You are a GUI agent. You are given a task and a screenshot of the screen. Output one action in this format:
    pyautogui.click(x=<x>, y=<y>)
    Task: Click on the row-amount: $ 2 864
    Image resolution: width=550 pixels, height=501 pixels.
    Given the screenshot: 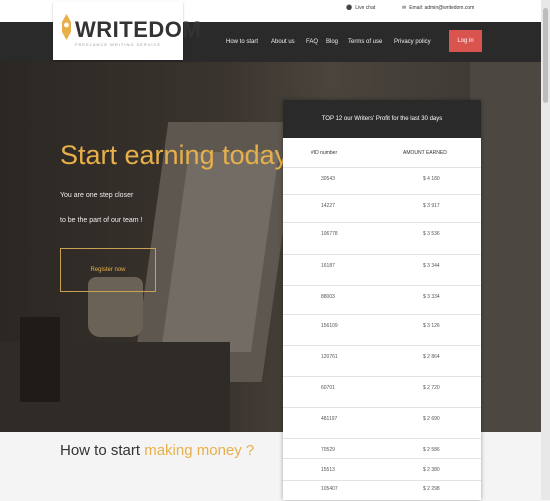 What is the action you would take?
    pyautogui.click(x=431, y=357)
    